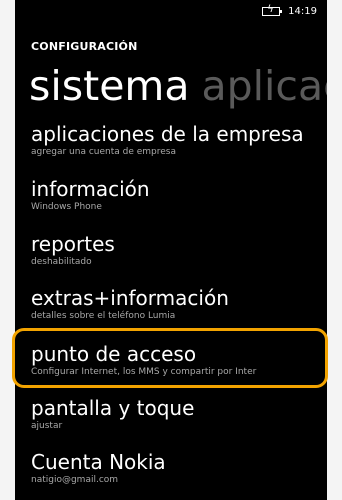  I want to click on list-item-cuenta-nokia: Cuenta Nokia natigio@gmail.com, so click(98, 468).